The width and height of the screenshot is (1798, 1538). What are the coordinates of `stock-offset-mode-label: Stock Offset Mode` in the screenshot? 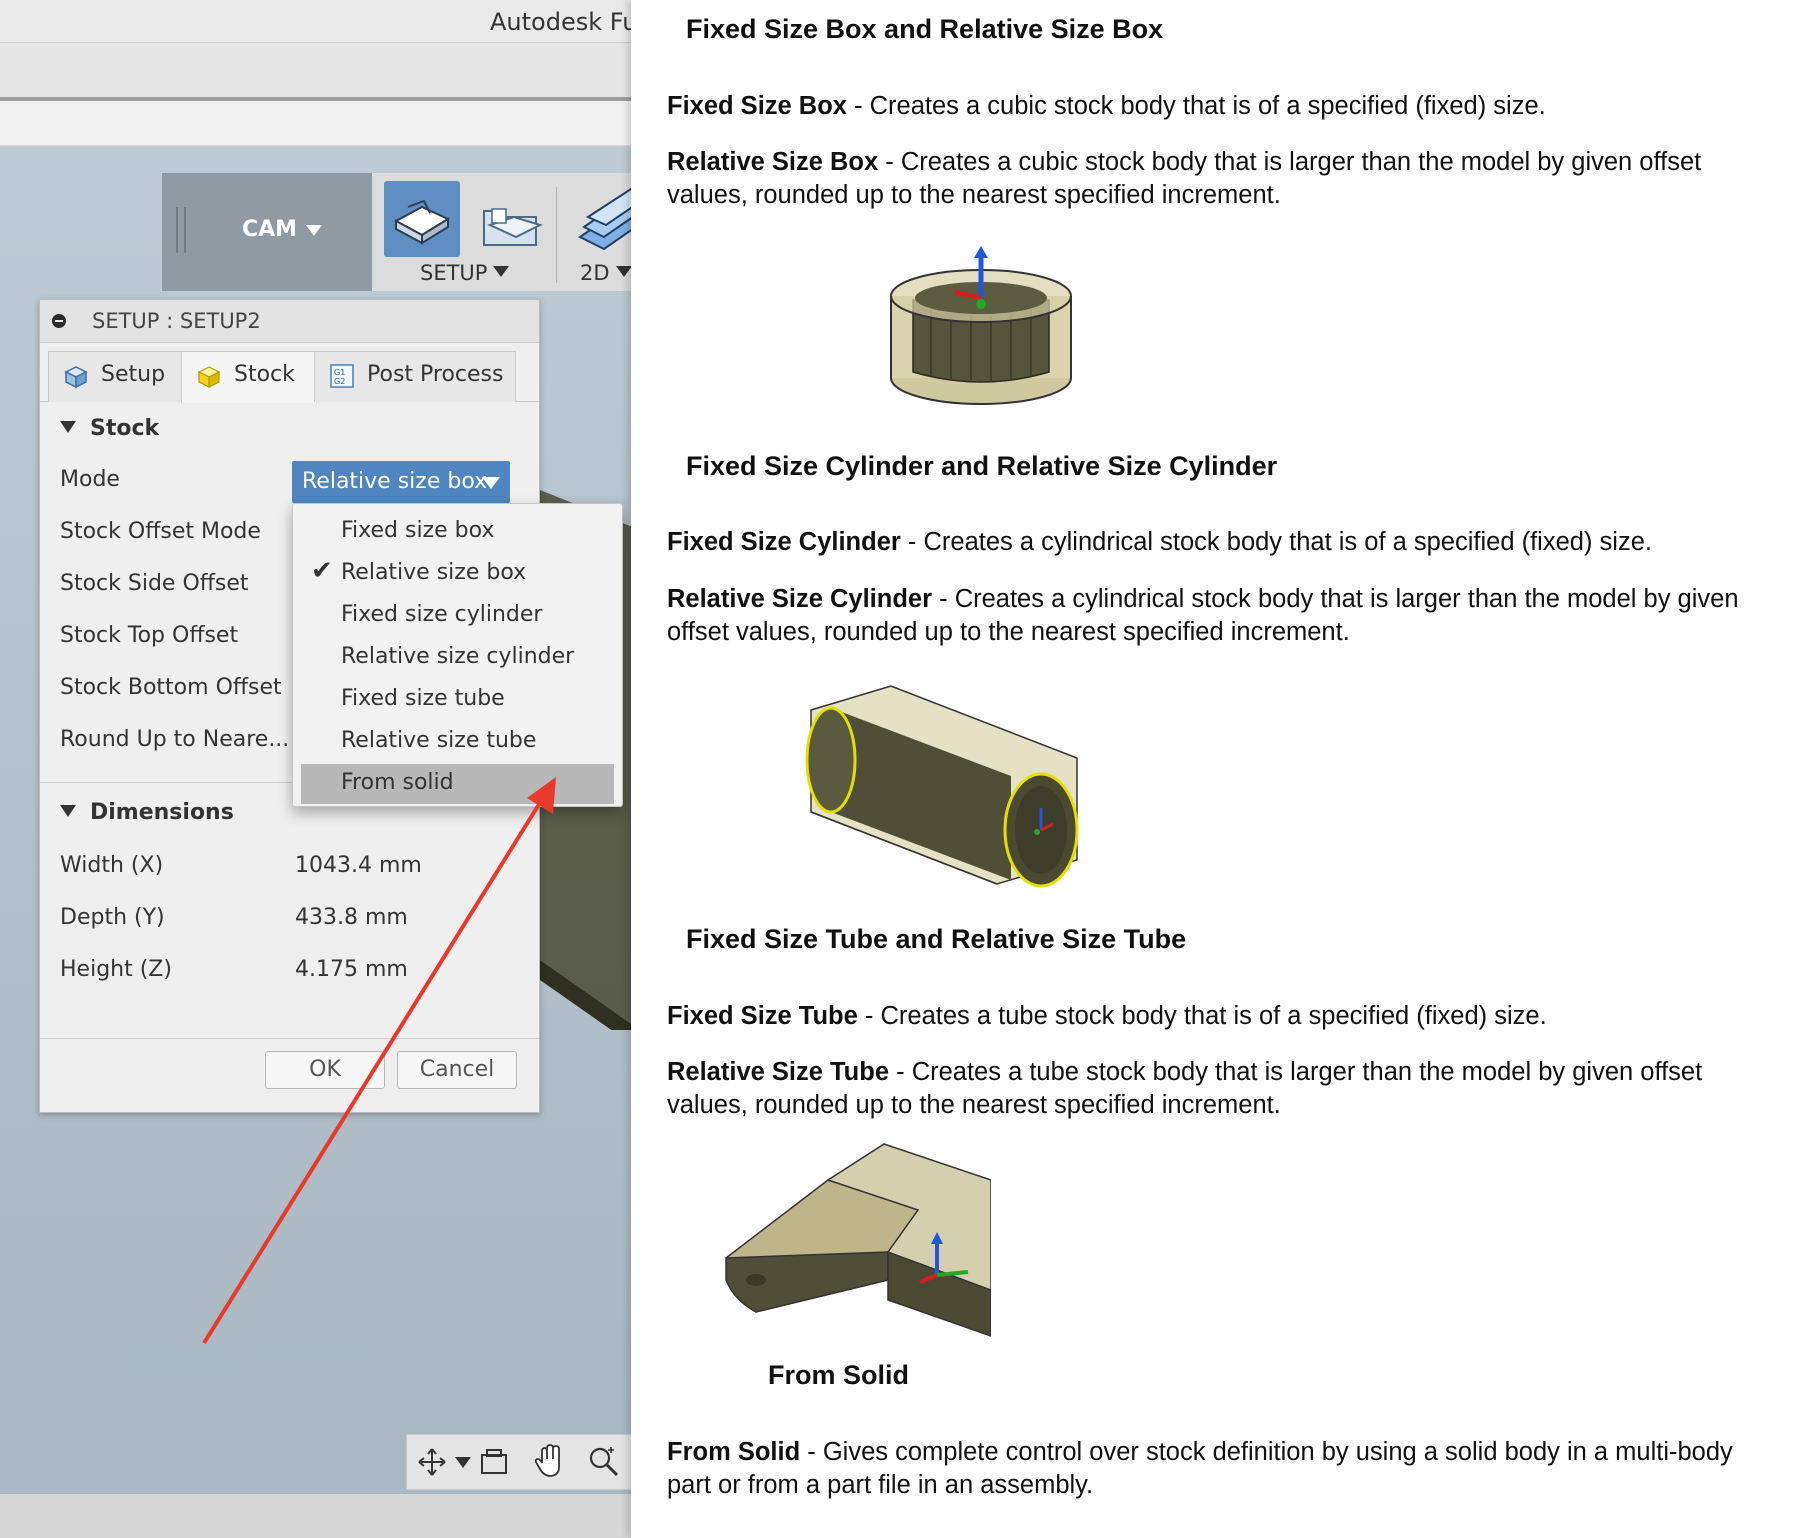 It's located at (160, 531).